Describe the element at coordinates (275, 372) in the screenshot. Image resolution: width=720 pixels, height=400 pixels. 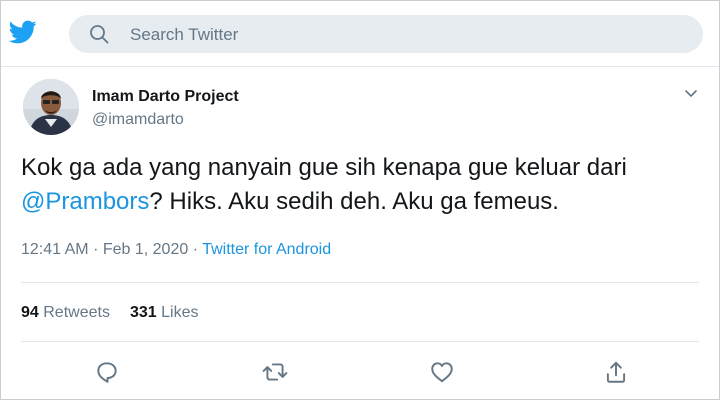
I see `retweet-icon` at that location.